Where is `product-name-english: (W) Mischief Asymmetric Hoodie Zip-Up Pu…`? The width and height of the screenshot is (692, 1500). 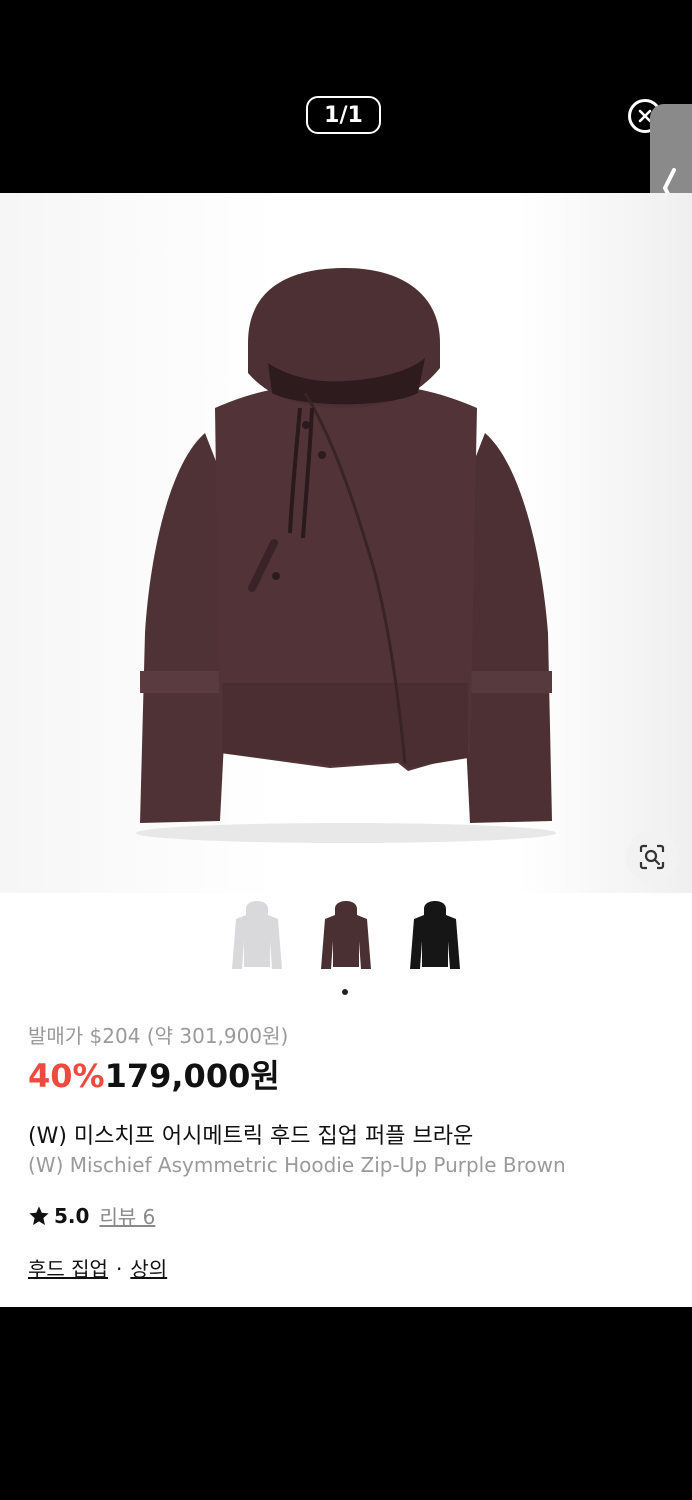
product-name-english: (W) Mischief Asymmetric Hoodie Zip-Up Pu… is located at coordinates (297, 1165).